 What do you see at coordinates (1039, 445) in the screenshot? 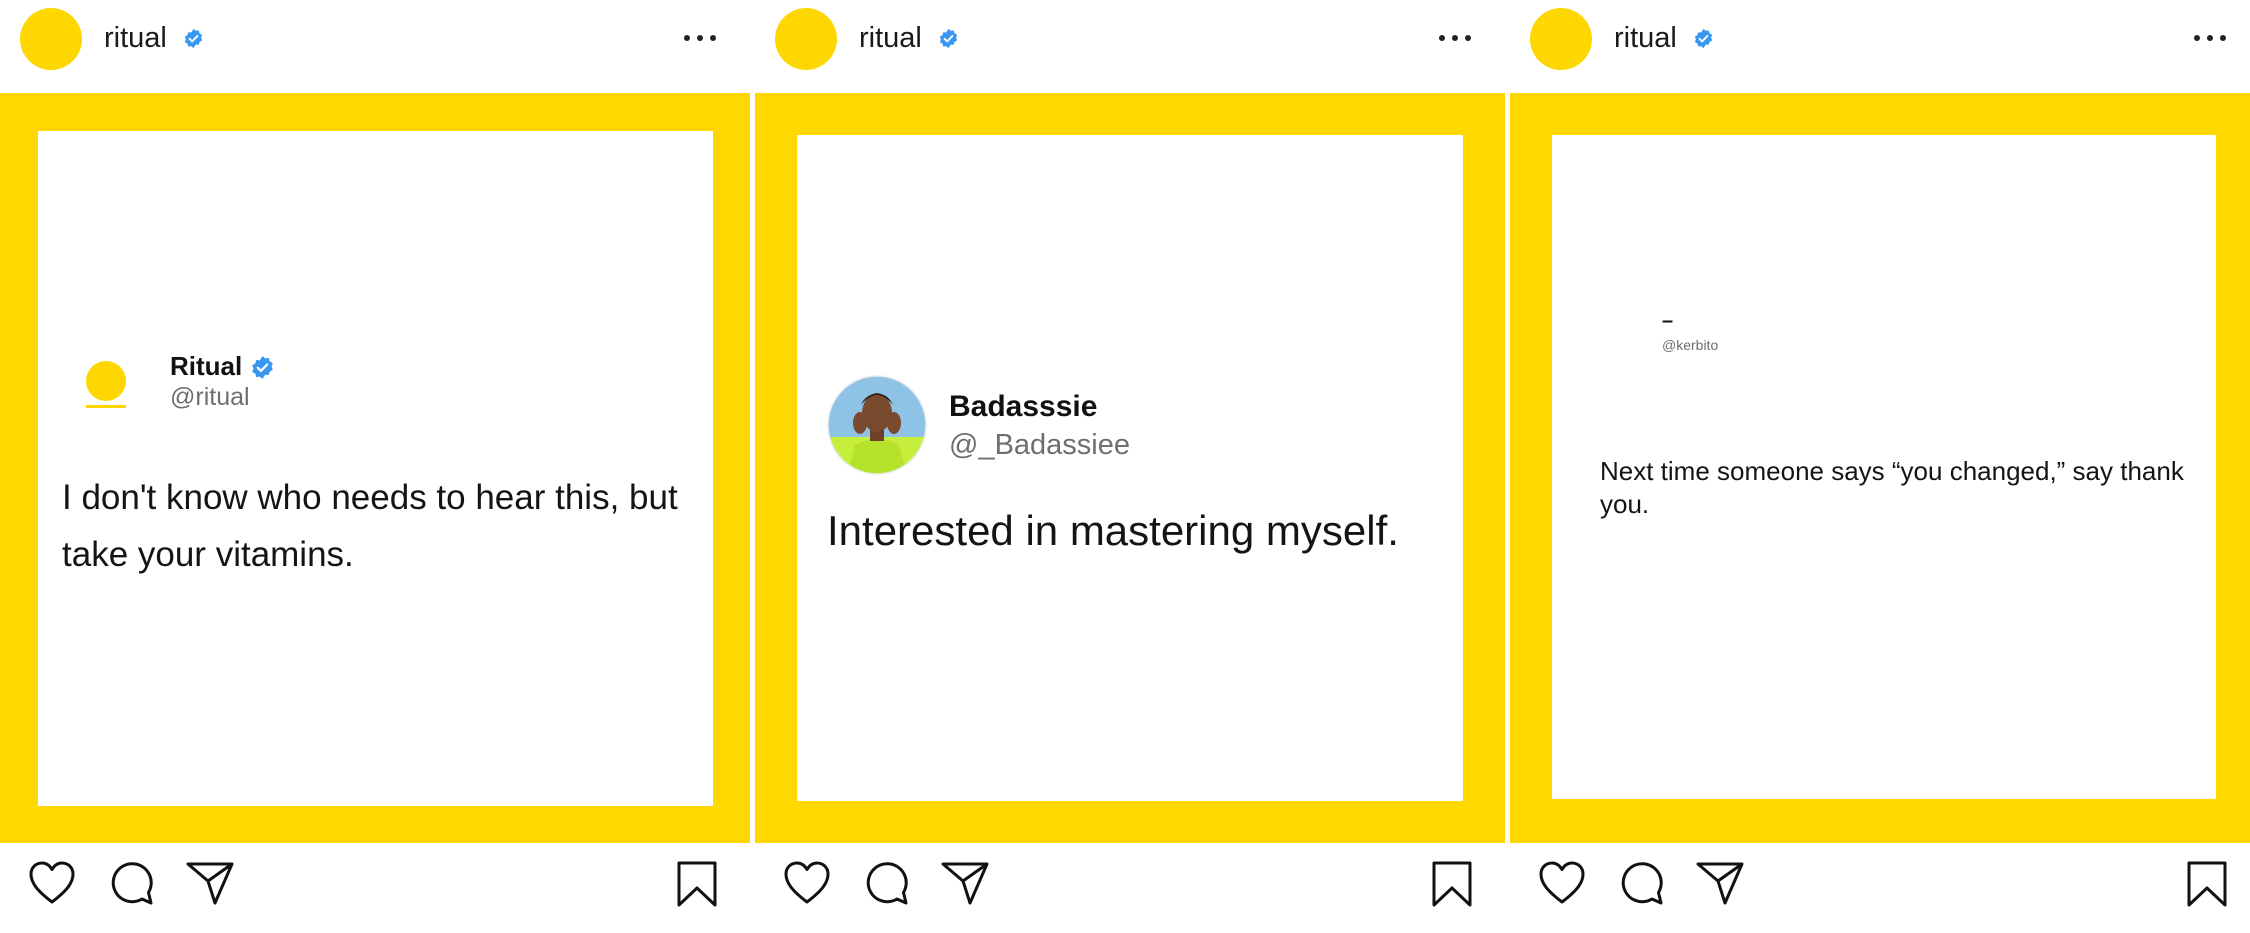
I see `tweet-author-handle: @_Badassiee` at bounding box center [1039, 445].